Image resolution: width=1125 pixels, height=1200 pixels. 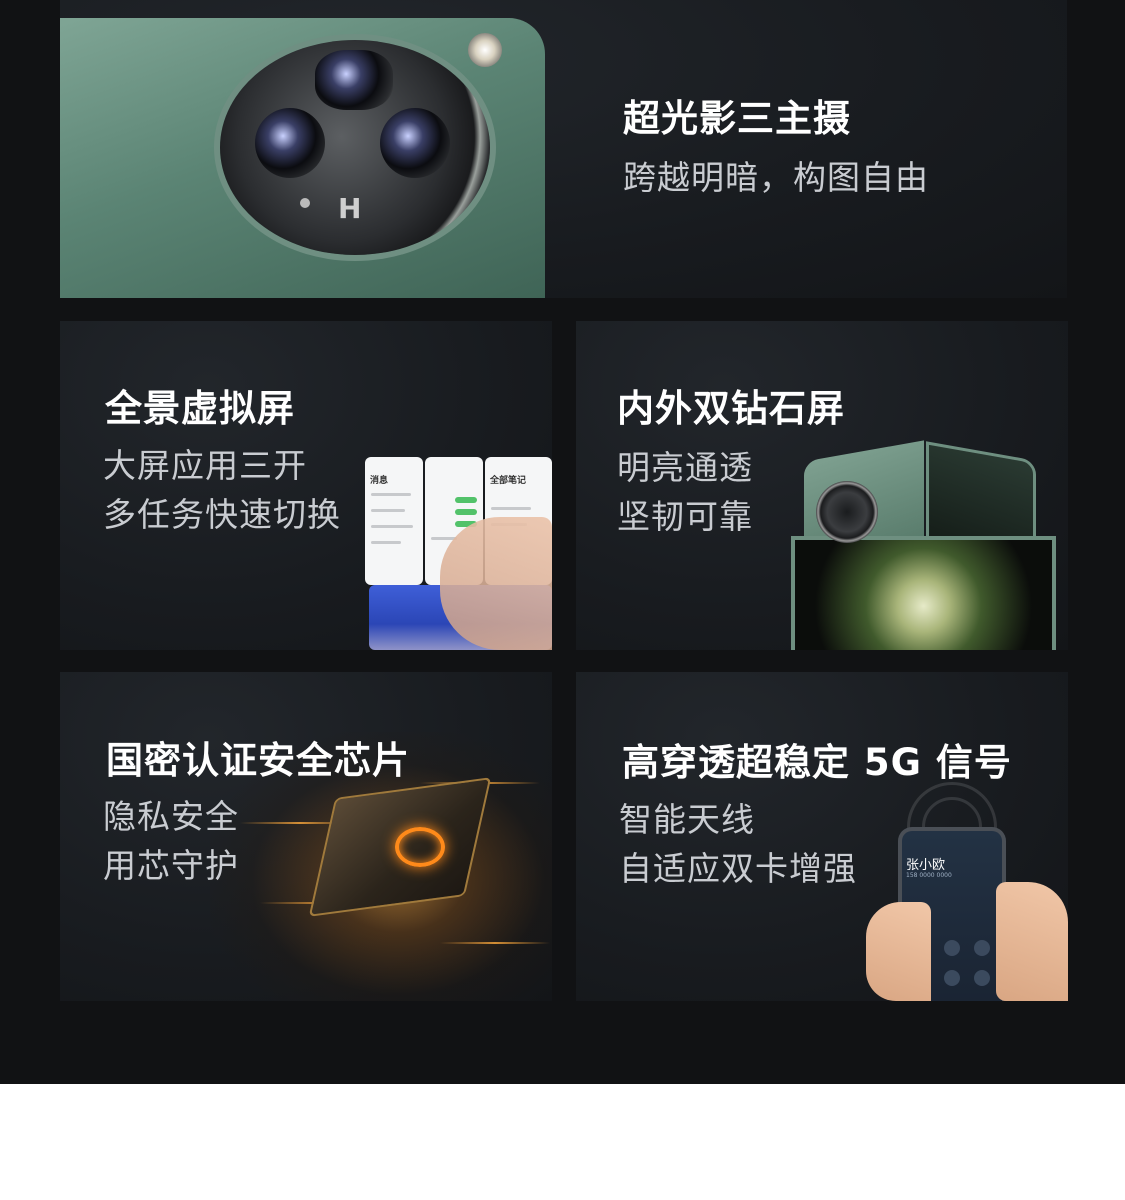 What do you see at coordinates (738, 868) in the screenshot?
I see `signal-feature-line2: 自适应双卡增强` at bounding box center [738, 868].